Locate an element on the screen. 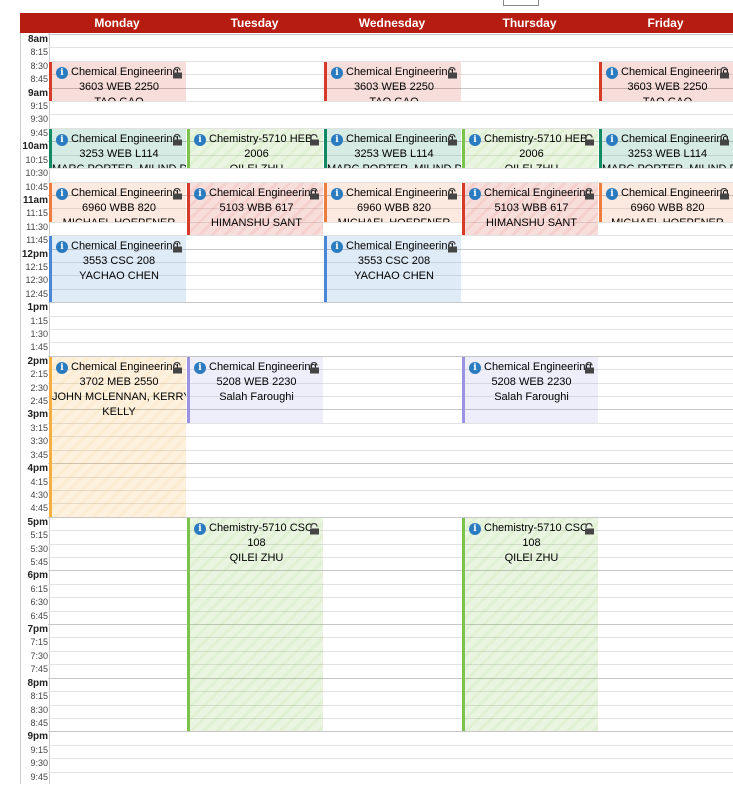 This screenshot has width=733, height=796. time-label: 6:15 is located at coordinates (39, 588).